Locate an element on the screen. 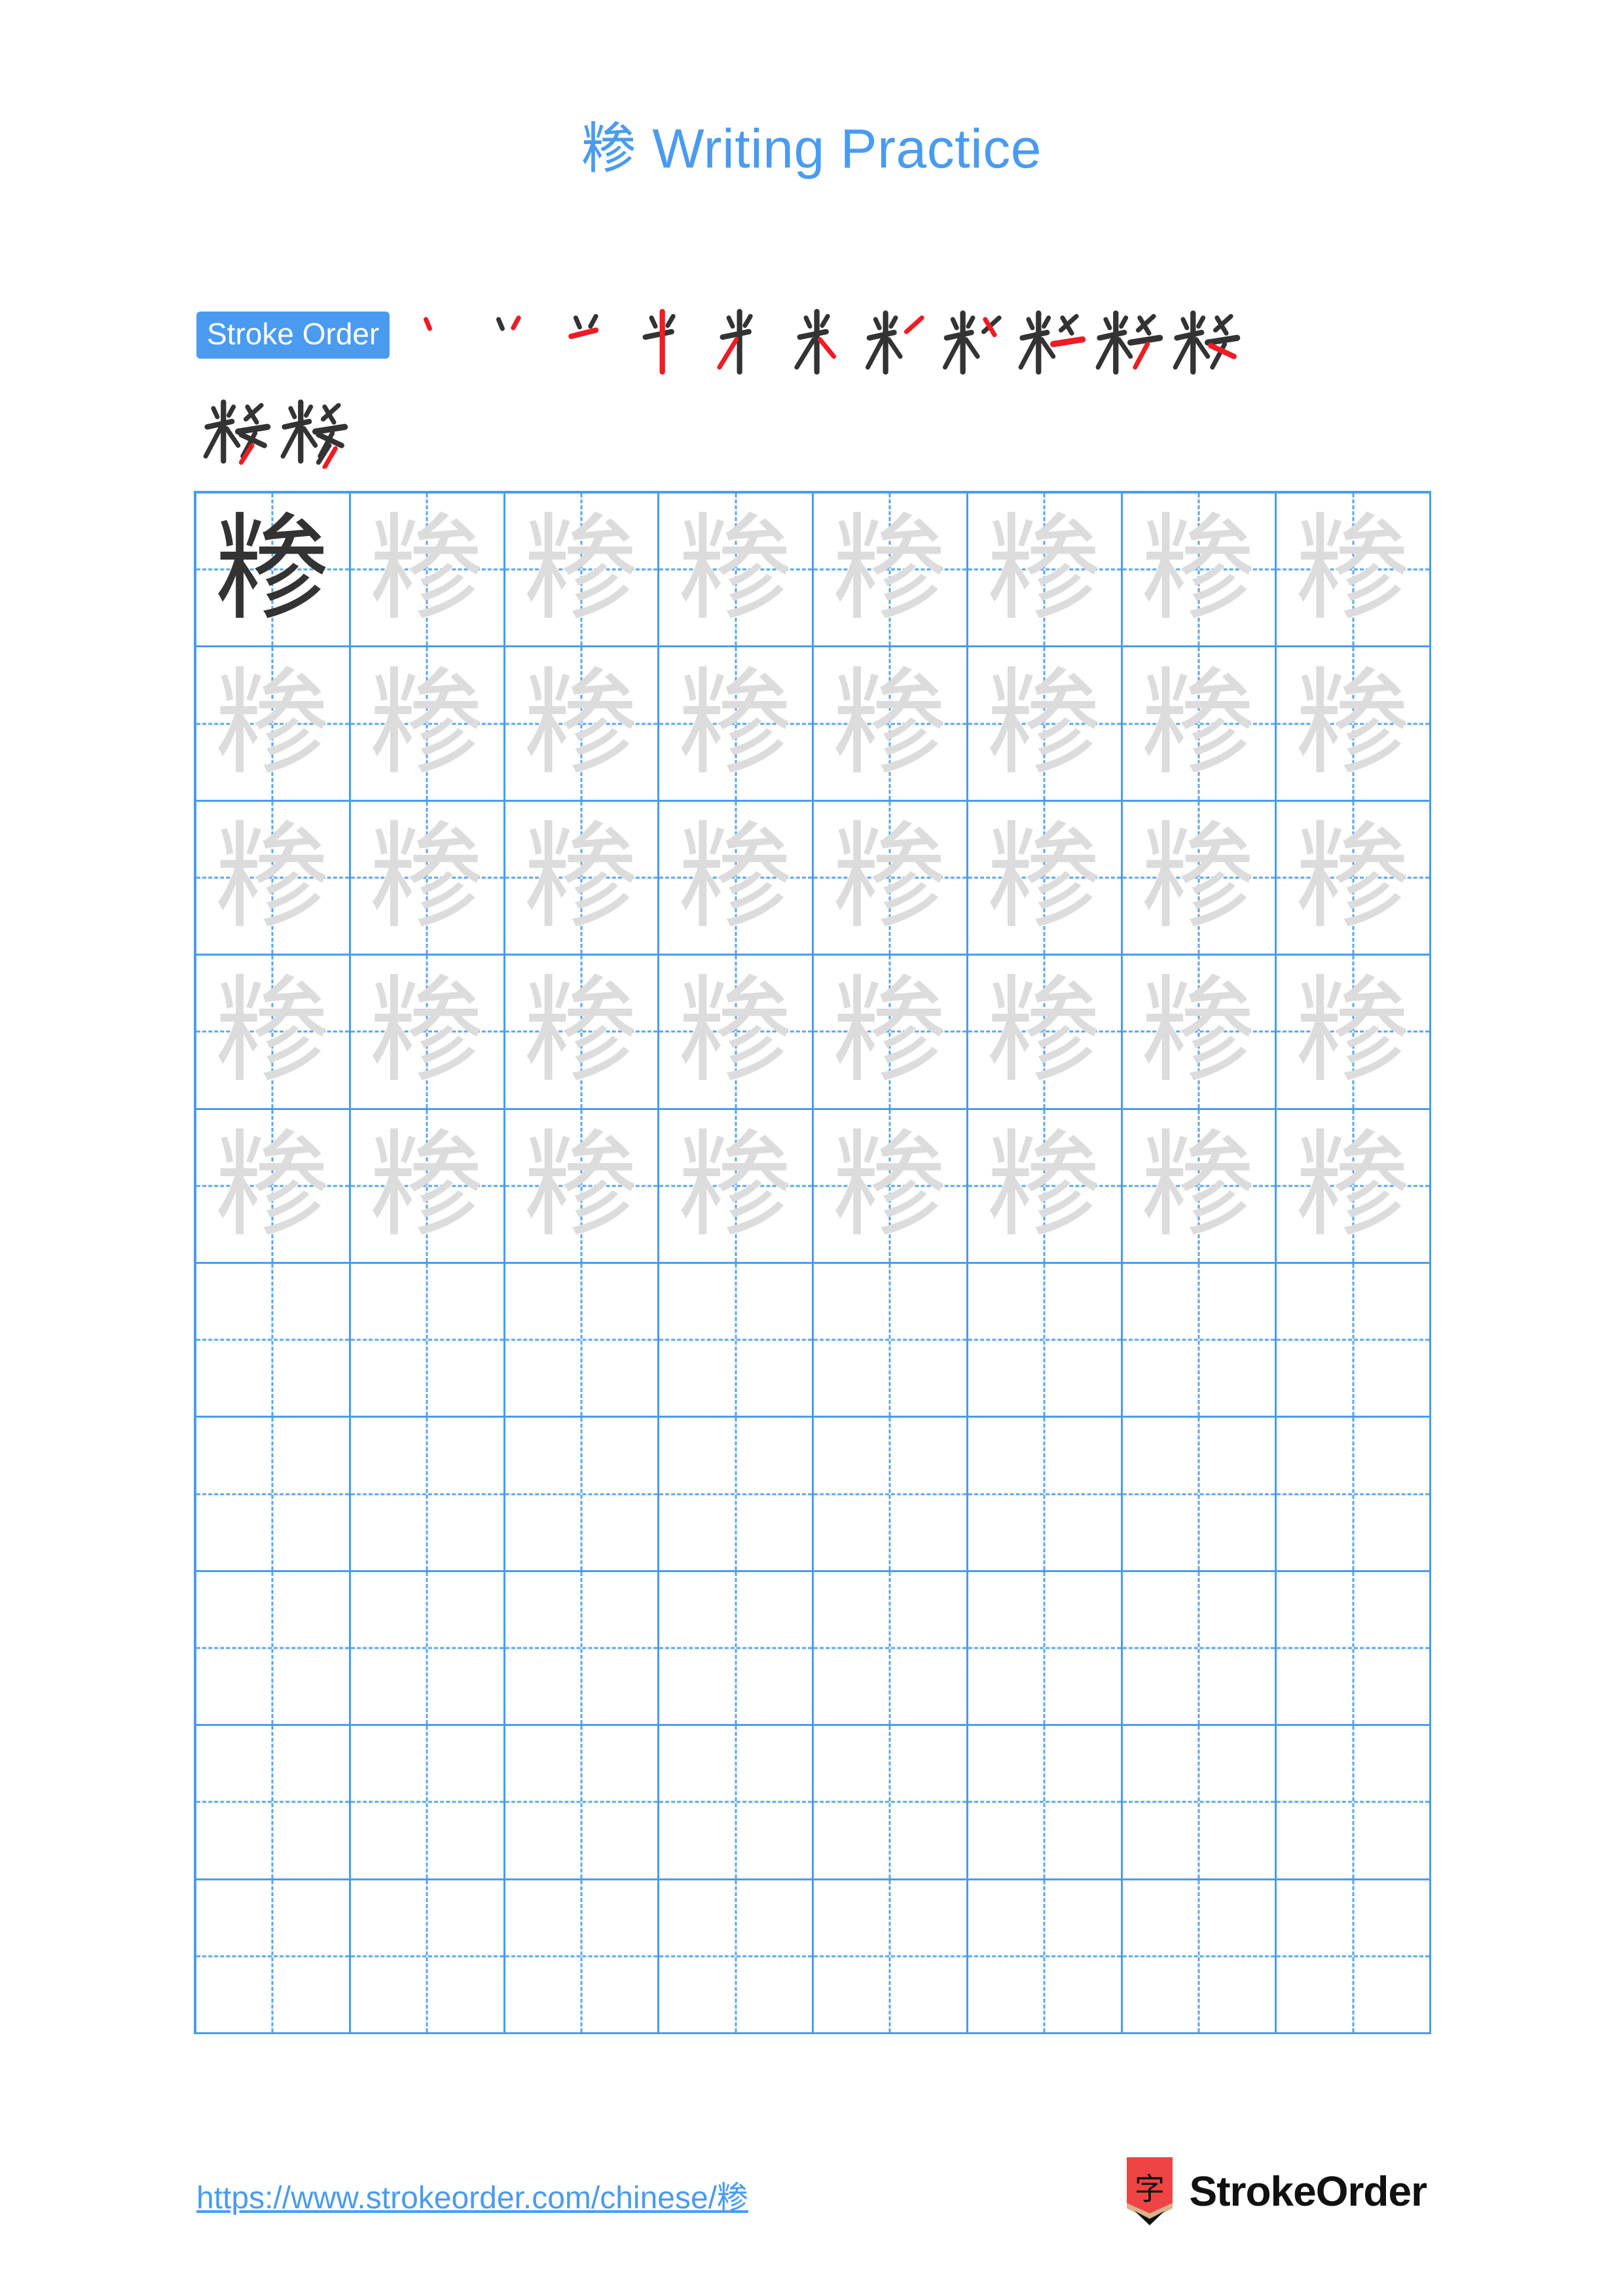  source-url-link: https://www.strokeorder.com/chinese/糁 is located at coordinates (472, 2194).